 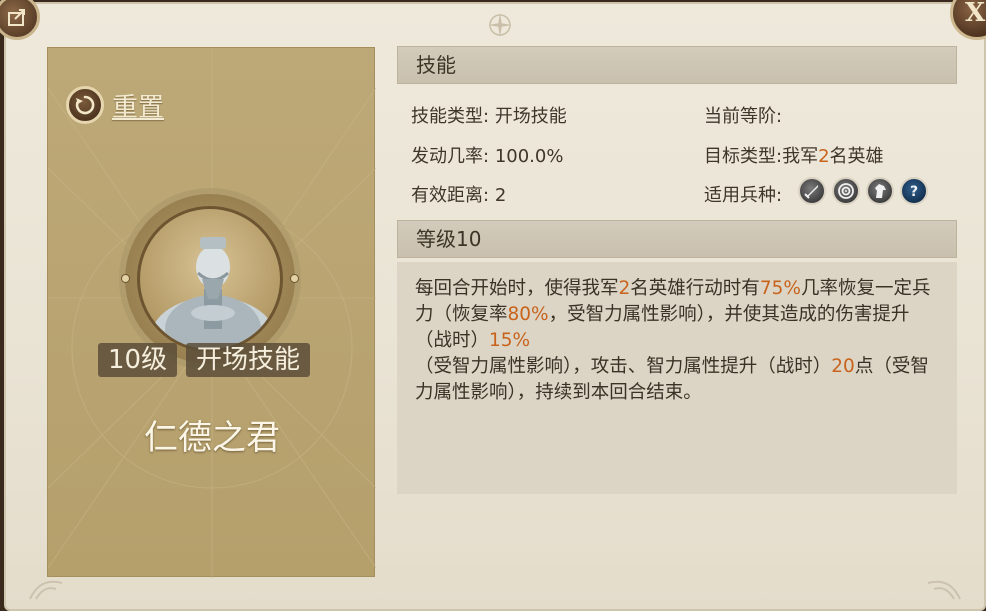 I want to click on hero-portrait-frame, so click(x=210, y=279).